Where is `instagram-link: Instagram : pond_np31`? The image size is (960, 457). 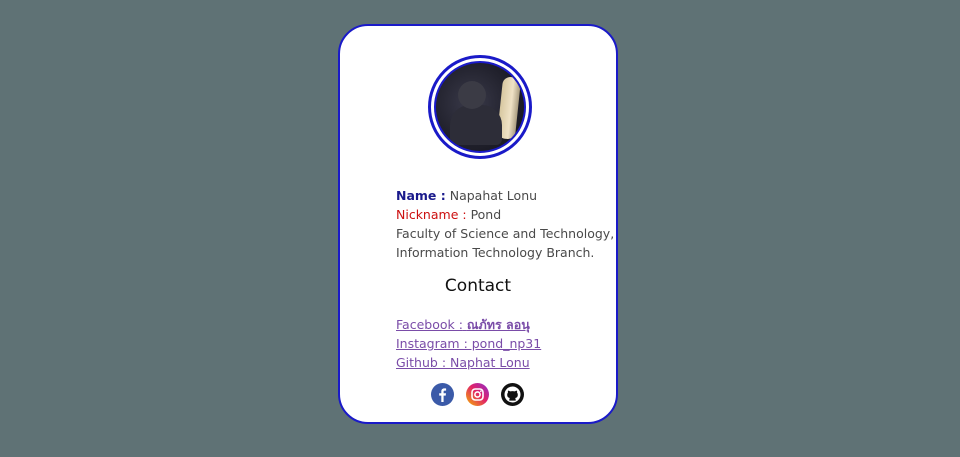 instagram-link: Instagram : pond_np31 is located at coordinates (468, 343).